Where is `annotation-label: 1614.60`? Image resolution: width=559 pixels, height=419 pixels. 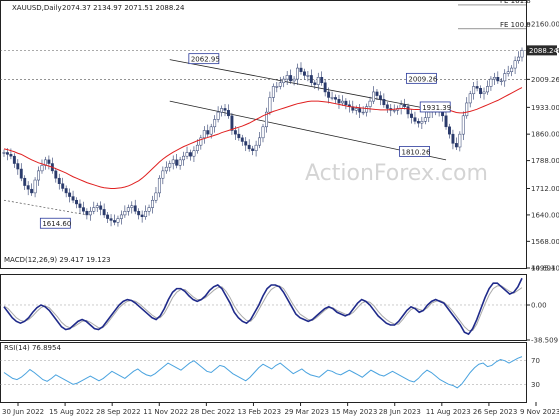 annotation-label: 1614.60 is located at coordinates (56, 224).